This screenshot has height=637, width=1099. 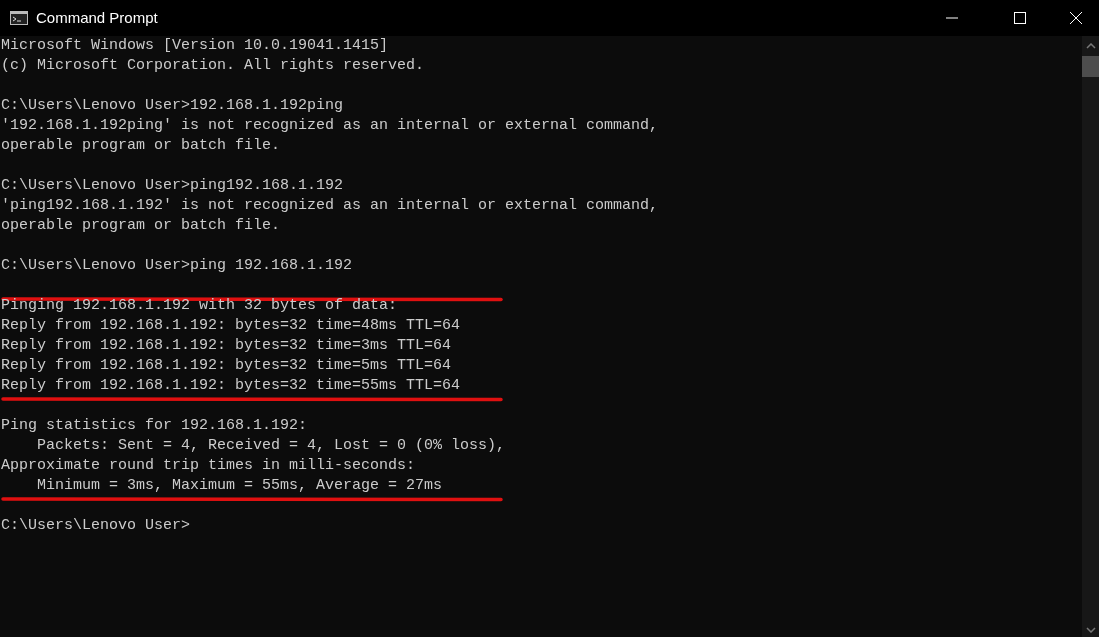 I want to click on console-line: C:\Users\Lenovo User>ping192.168.1.192, so click(x=172, y=185).